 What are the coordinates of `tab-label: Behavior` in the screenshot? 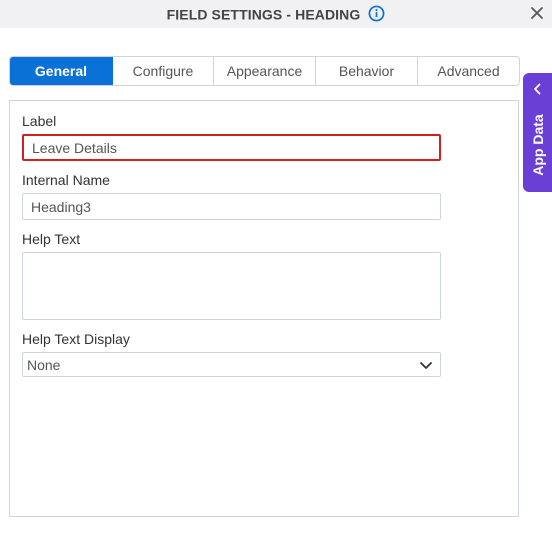 It's located at (366, 71).